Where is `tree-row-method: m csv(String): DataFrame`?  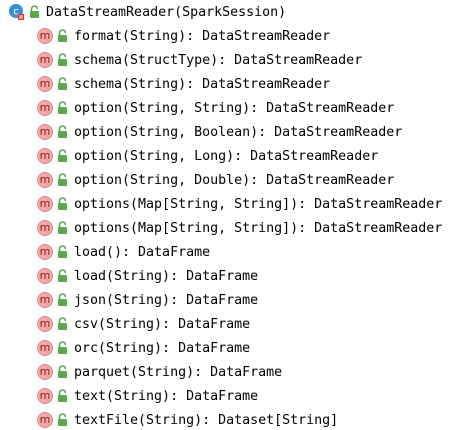 tree-row-method: m csv(String): DataFrame is located at coordinates (226, 324).